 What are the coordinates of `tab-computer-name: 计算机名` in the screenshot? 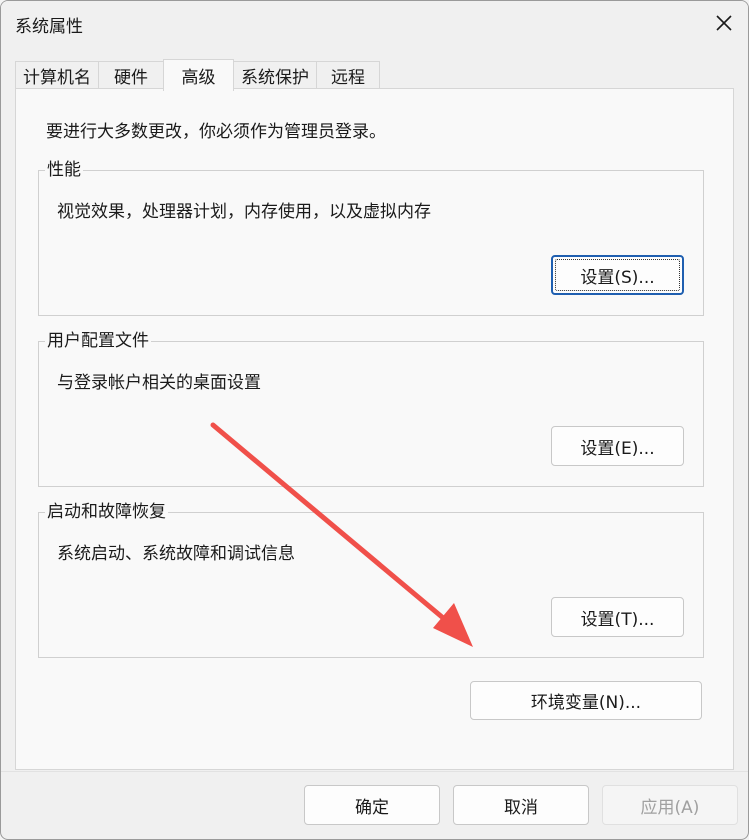 It's located at (57, 75).